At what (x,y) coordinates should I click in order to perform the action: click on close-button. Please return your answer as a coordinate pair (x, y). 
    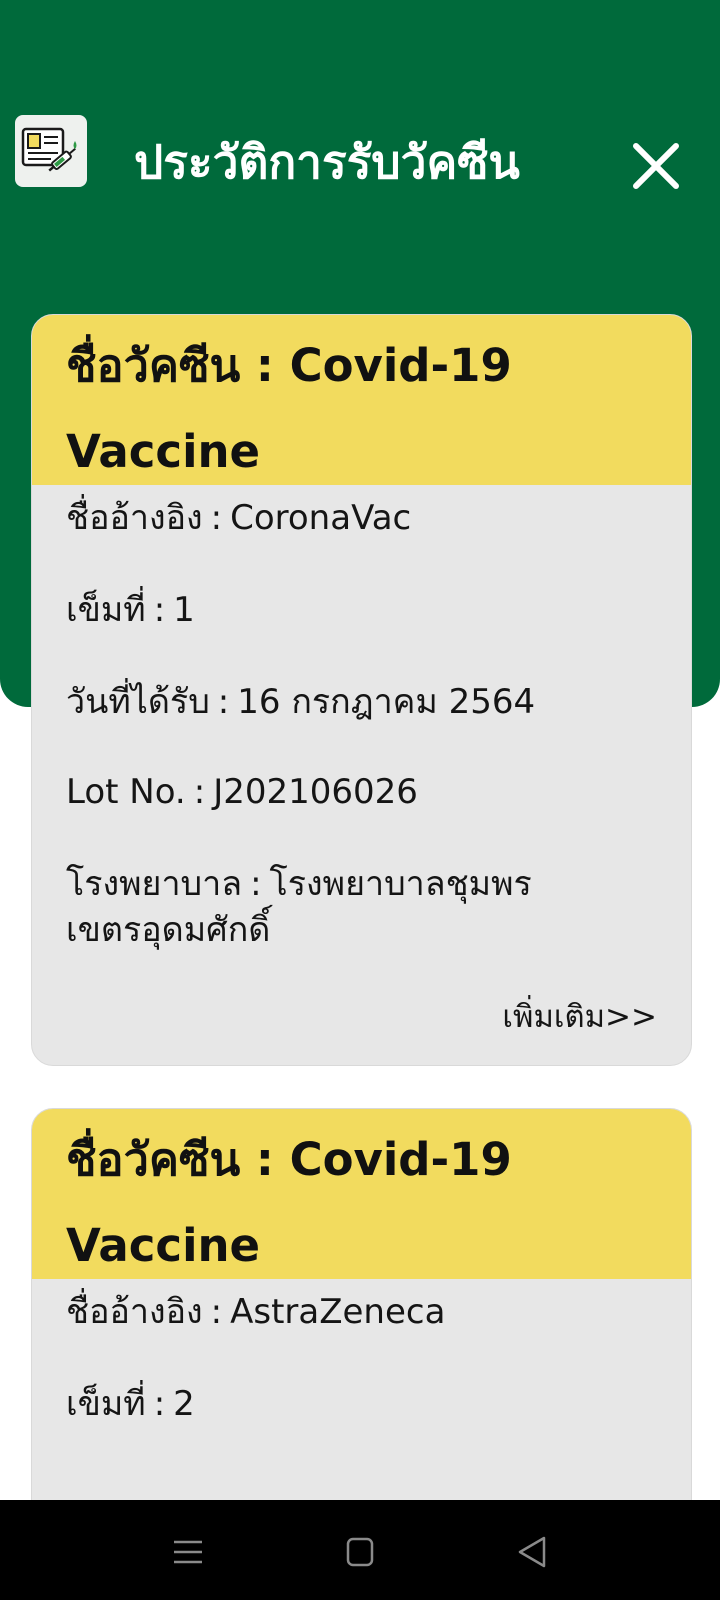
    Looking at the image, I should click on (656, 166).